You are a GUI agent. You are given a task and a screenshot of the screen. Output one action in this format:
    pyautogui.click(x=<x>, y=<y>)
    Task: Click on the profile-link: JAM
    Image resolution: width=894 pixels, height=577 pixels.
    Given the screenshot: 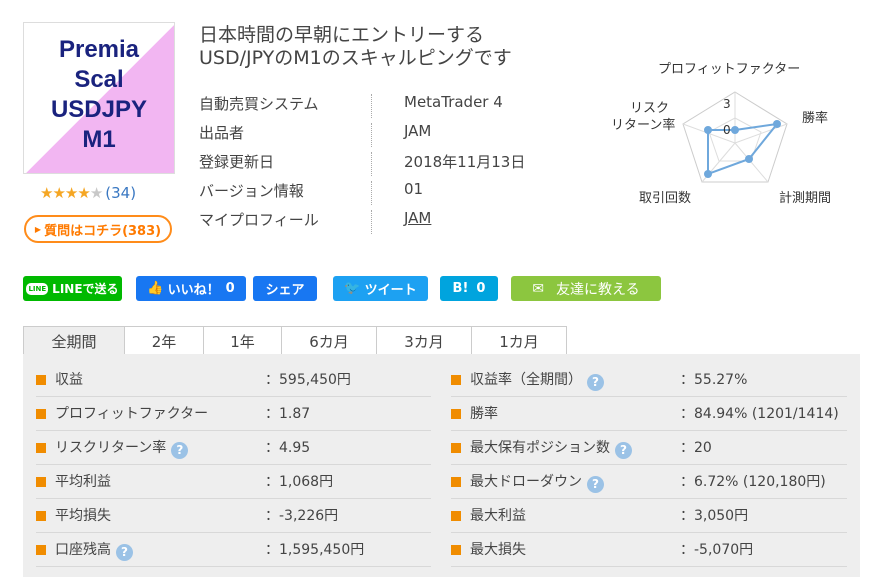 What is the action you would take?
    pyautogui.click(x=417, y=218)
    